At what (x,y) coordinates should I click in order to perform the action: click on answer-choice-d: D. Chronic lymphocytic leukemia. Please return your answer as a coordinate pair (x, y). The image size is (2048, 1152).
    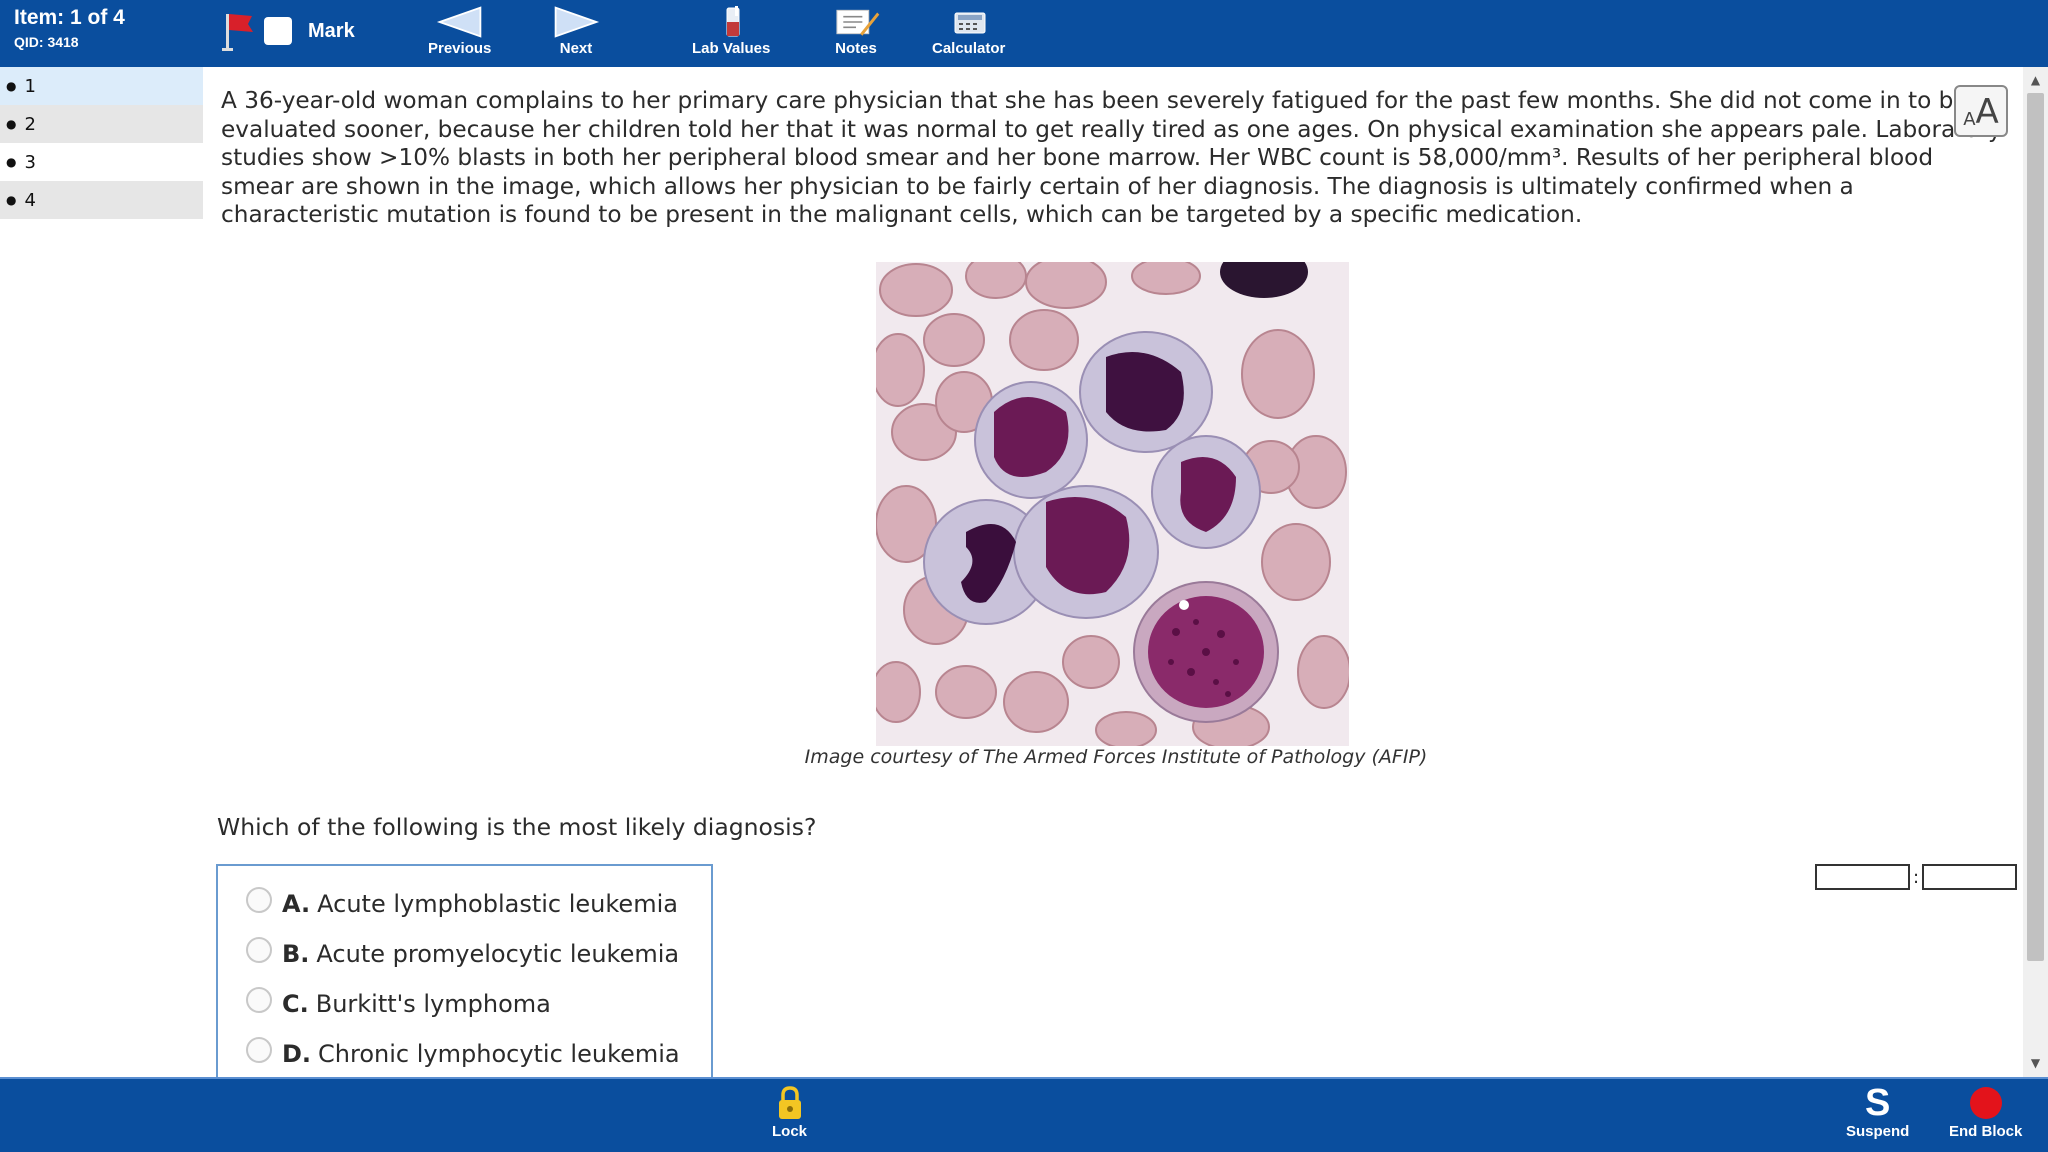
    Looking at the image, I should click on (463, 1052).